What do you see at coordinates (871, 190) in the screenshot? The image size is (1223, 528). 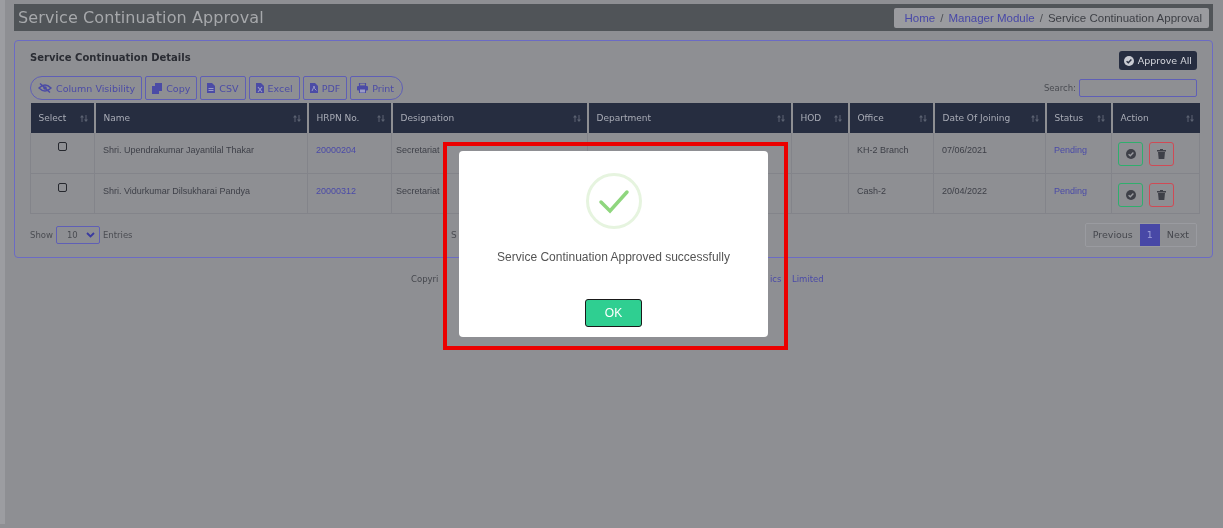 I see `table-cell: Cash-2` at bounding box center [871, 190].